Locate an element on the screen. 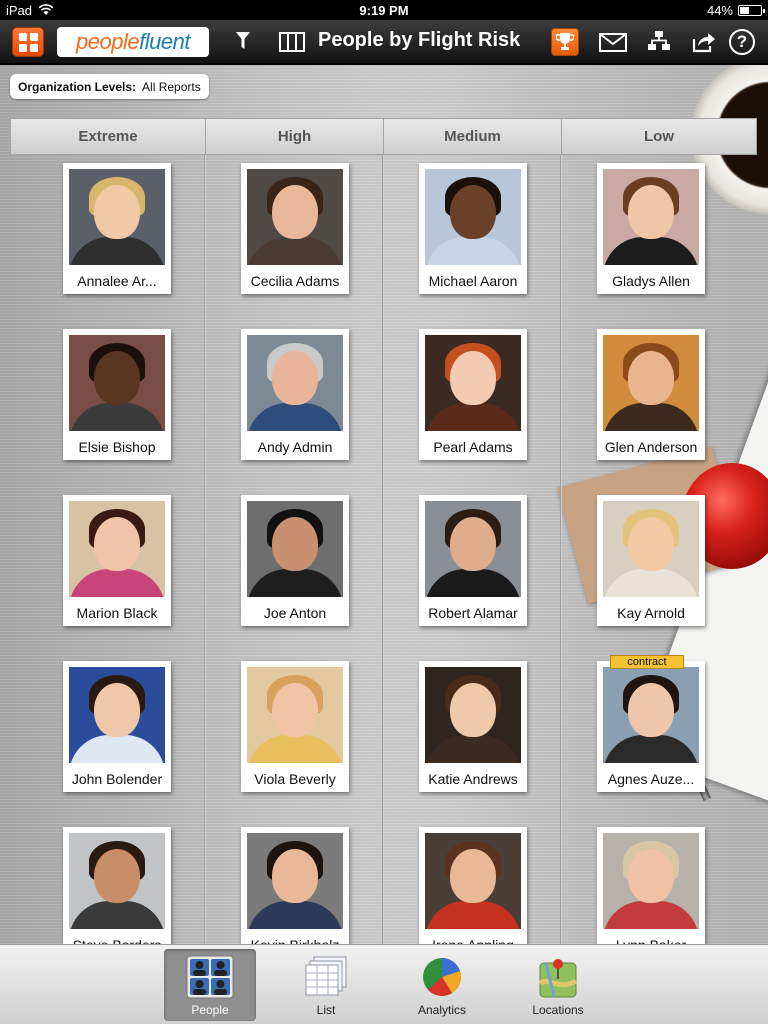 This screenshot has height=1024, width=768. tab-label: List is located at coordinates (326, 1010).